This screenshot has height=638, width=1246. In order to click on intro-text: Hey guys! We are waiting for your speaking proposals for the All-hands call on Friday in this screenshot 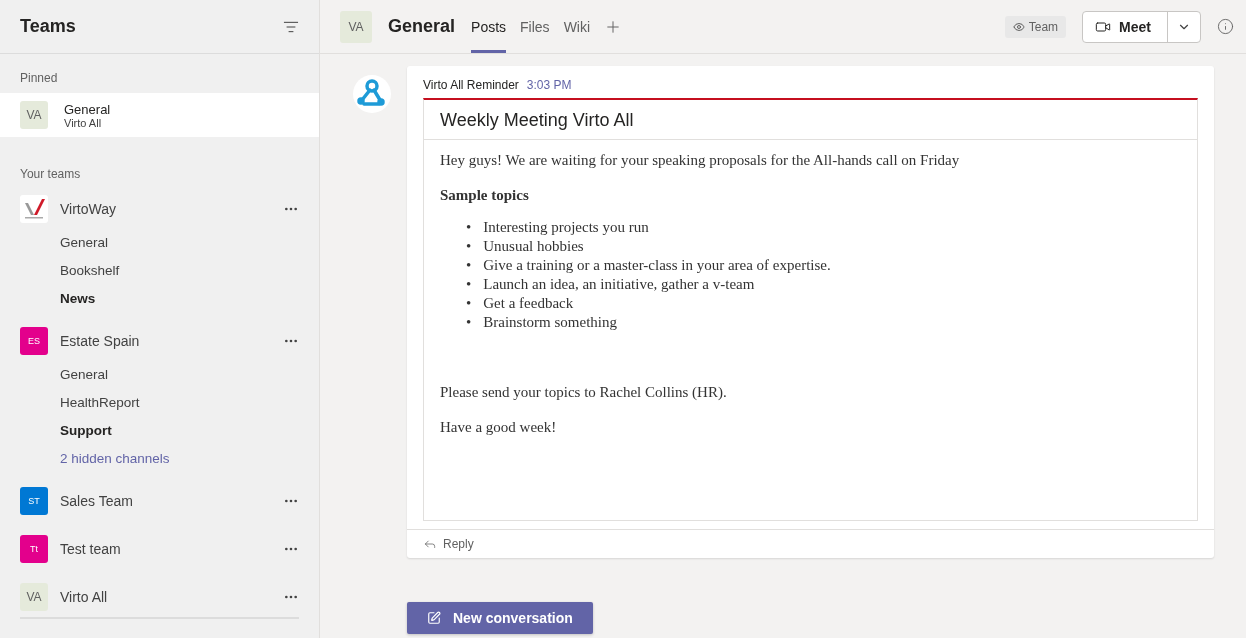, I will do `click(700, 160)`.